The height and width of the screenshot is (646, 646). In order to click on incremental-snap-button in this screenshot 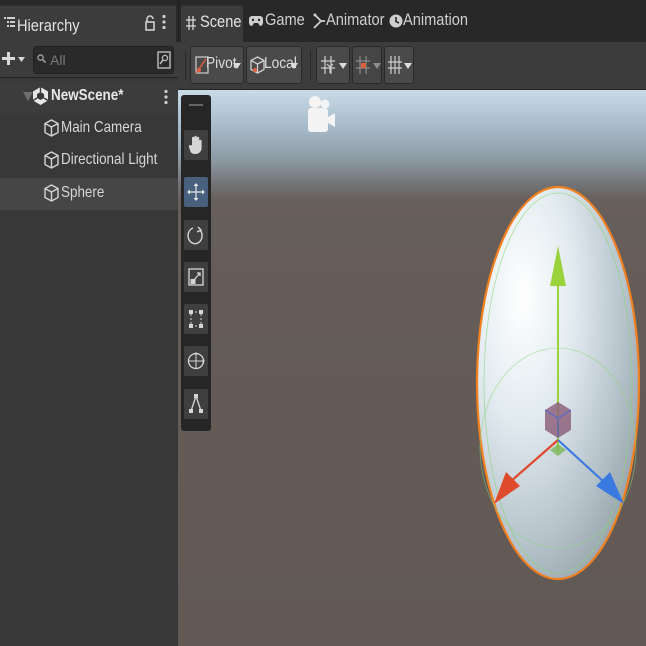, I will do `click(367, 65)`.